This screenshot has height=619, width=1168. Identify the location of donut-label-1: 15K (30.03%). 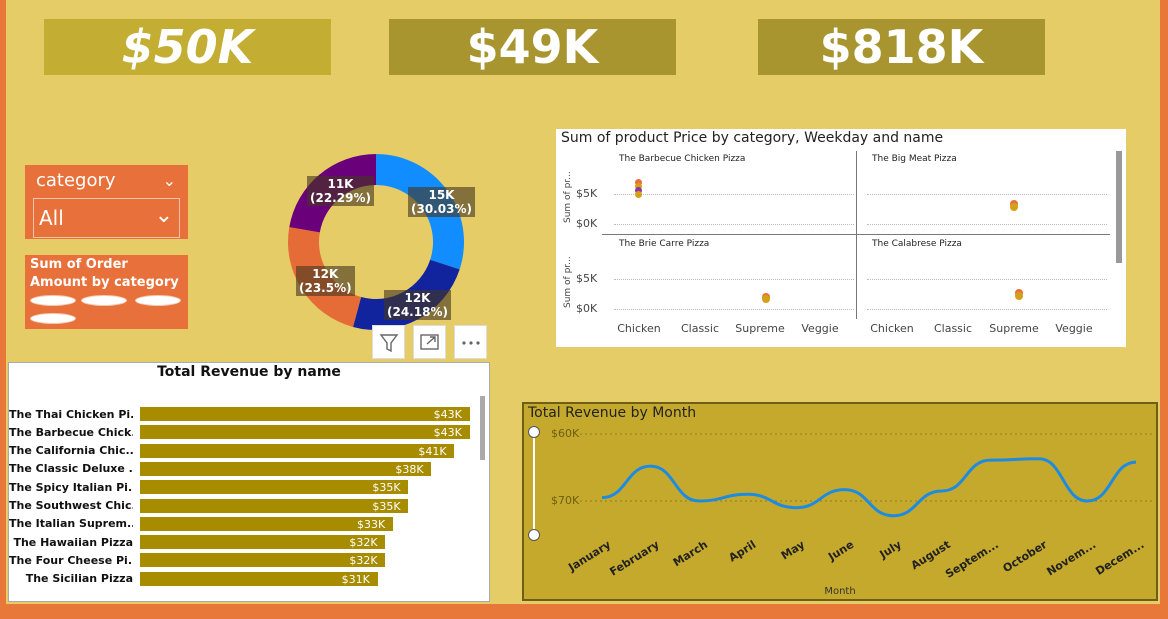
(441, 202).